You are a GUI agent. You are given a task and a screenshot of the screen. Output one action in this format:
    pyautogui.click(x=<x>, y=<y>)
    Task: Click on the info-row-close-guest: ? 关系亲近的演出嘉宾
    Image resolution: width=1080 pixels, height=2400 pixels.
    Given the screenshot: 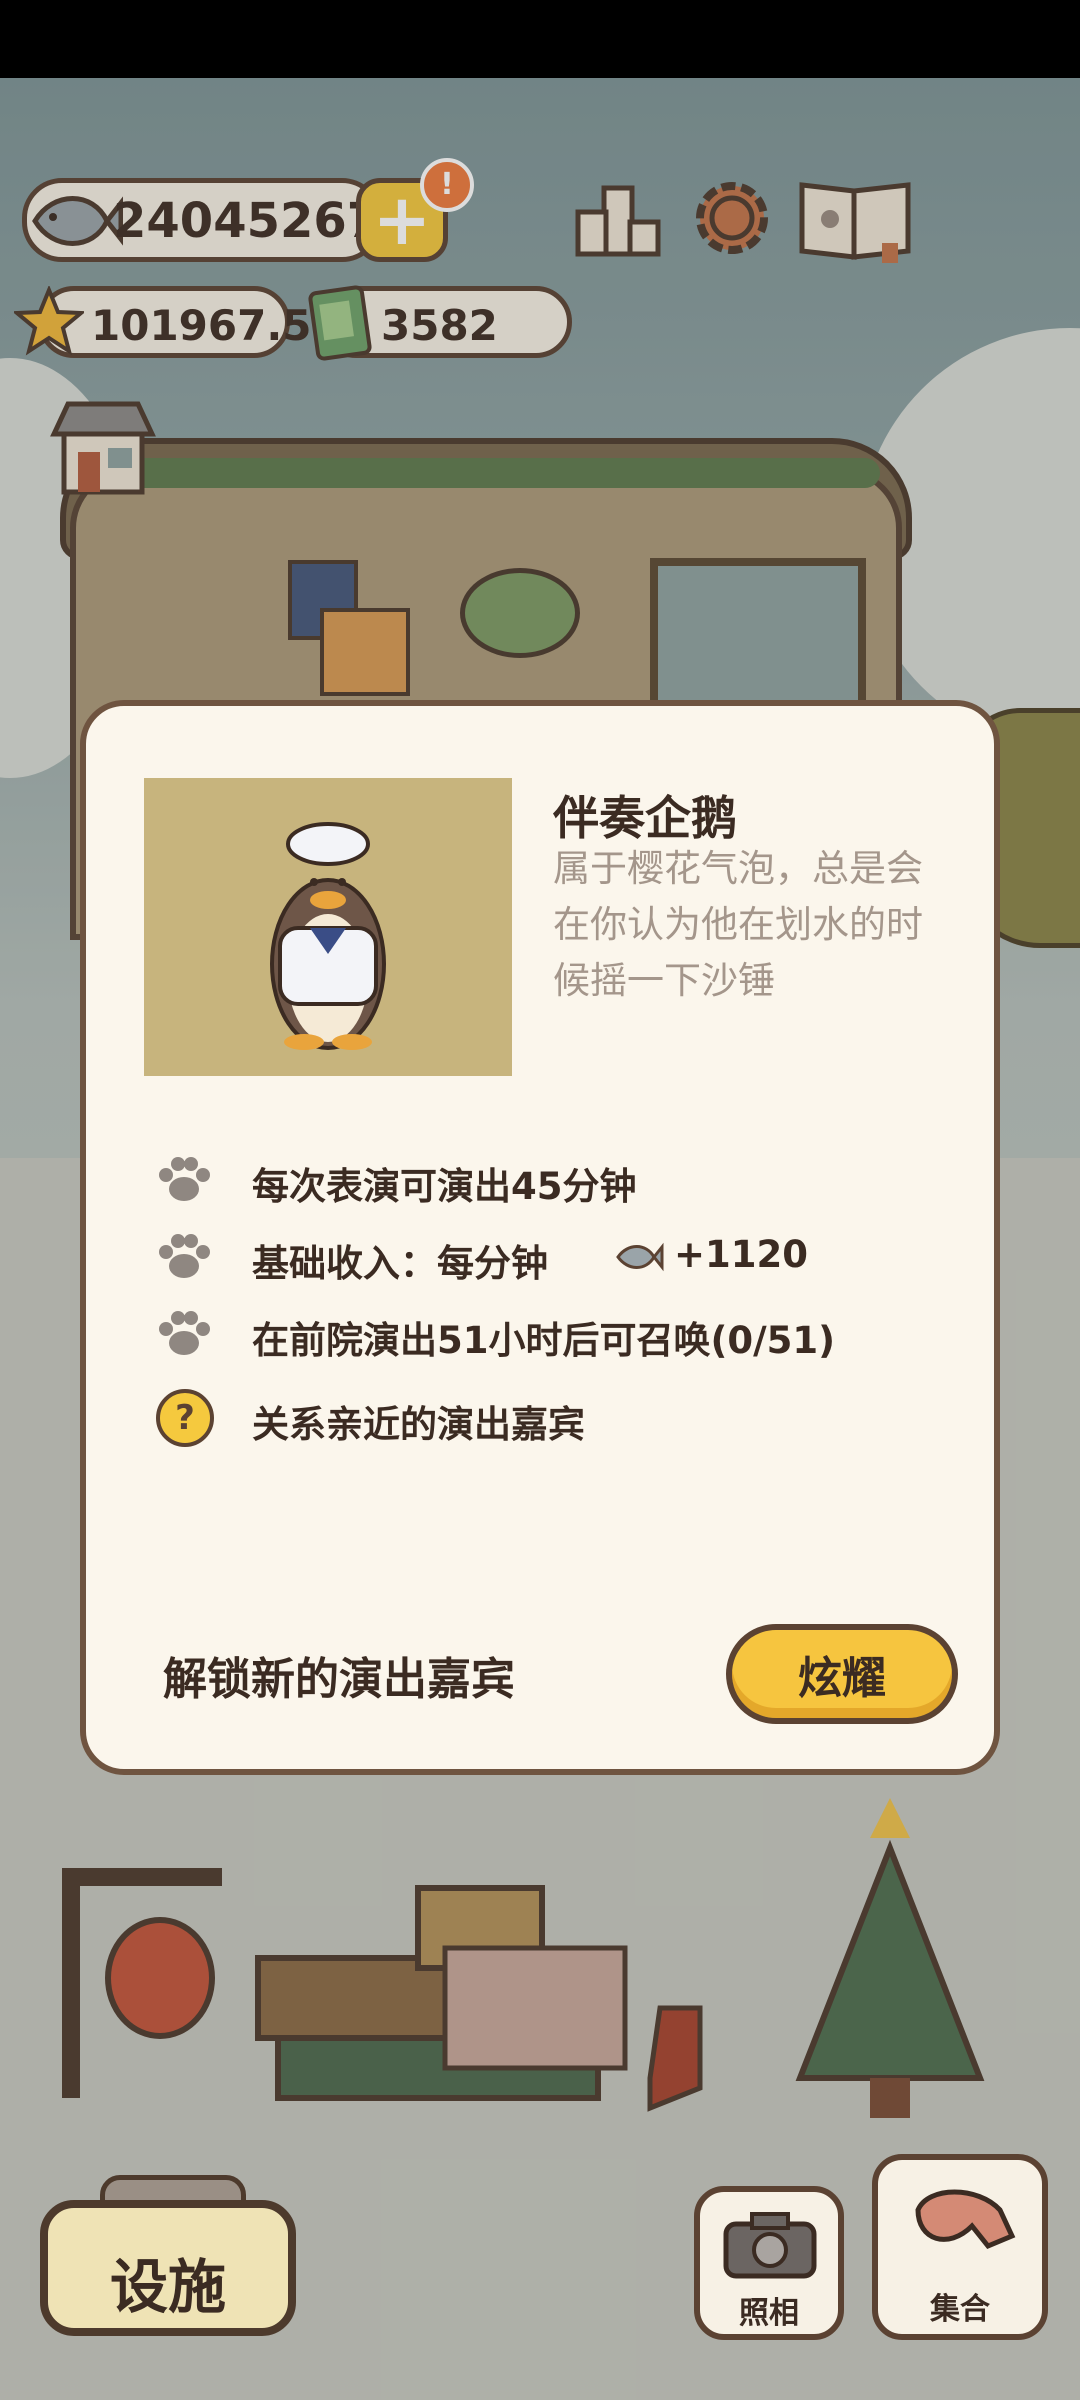 What is the action you would take?
    pyautogui.click(x=370, y=1418)
    